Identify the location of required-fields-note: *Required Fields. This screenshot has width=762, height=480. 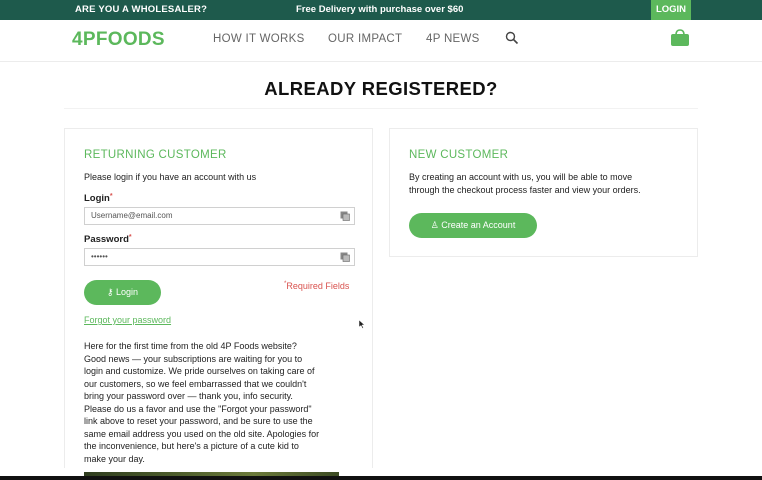
(316, 286).